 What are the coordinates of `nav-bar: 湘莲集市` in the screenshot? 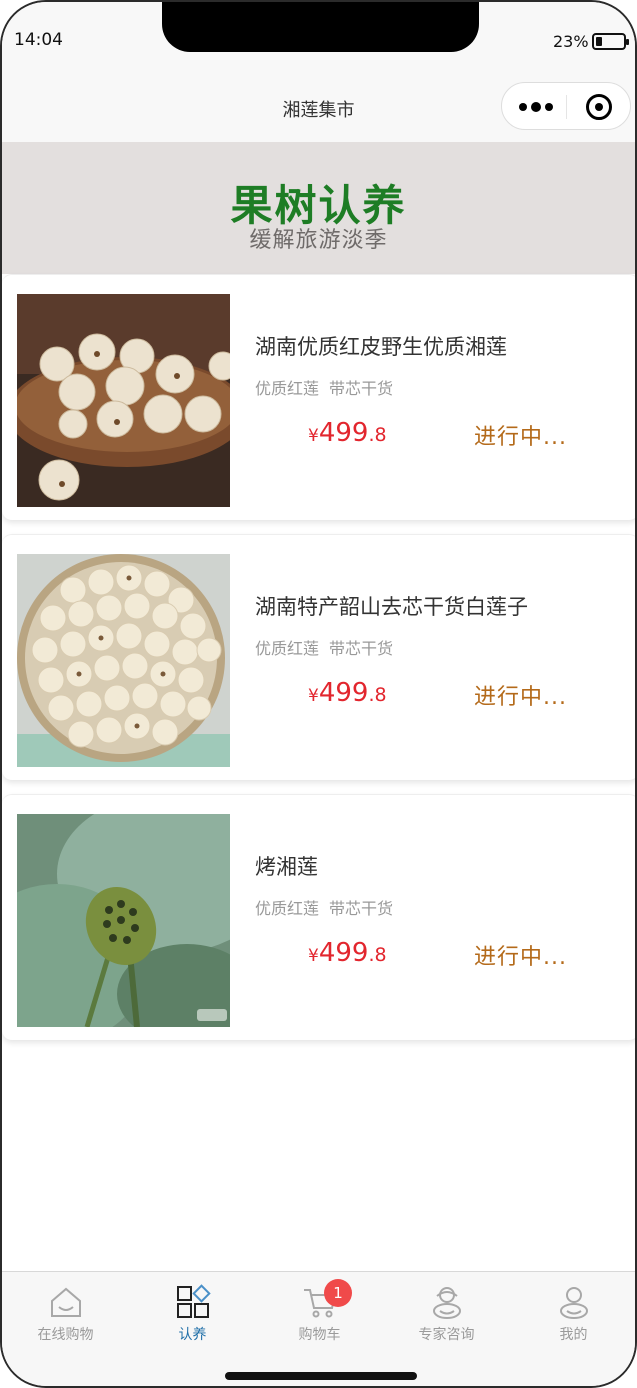 It's located at (318, 107).